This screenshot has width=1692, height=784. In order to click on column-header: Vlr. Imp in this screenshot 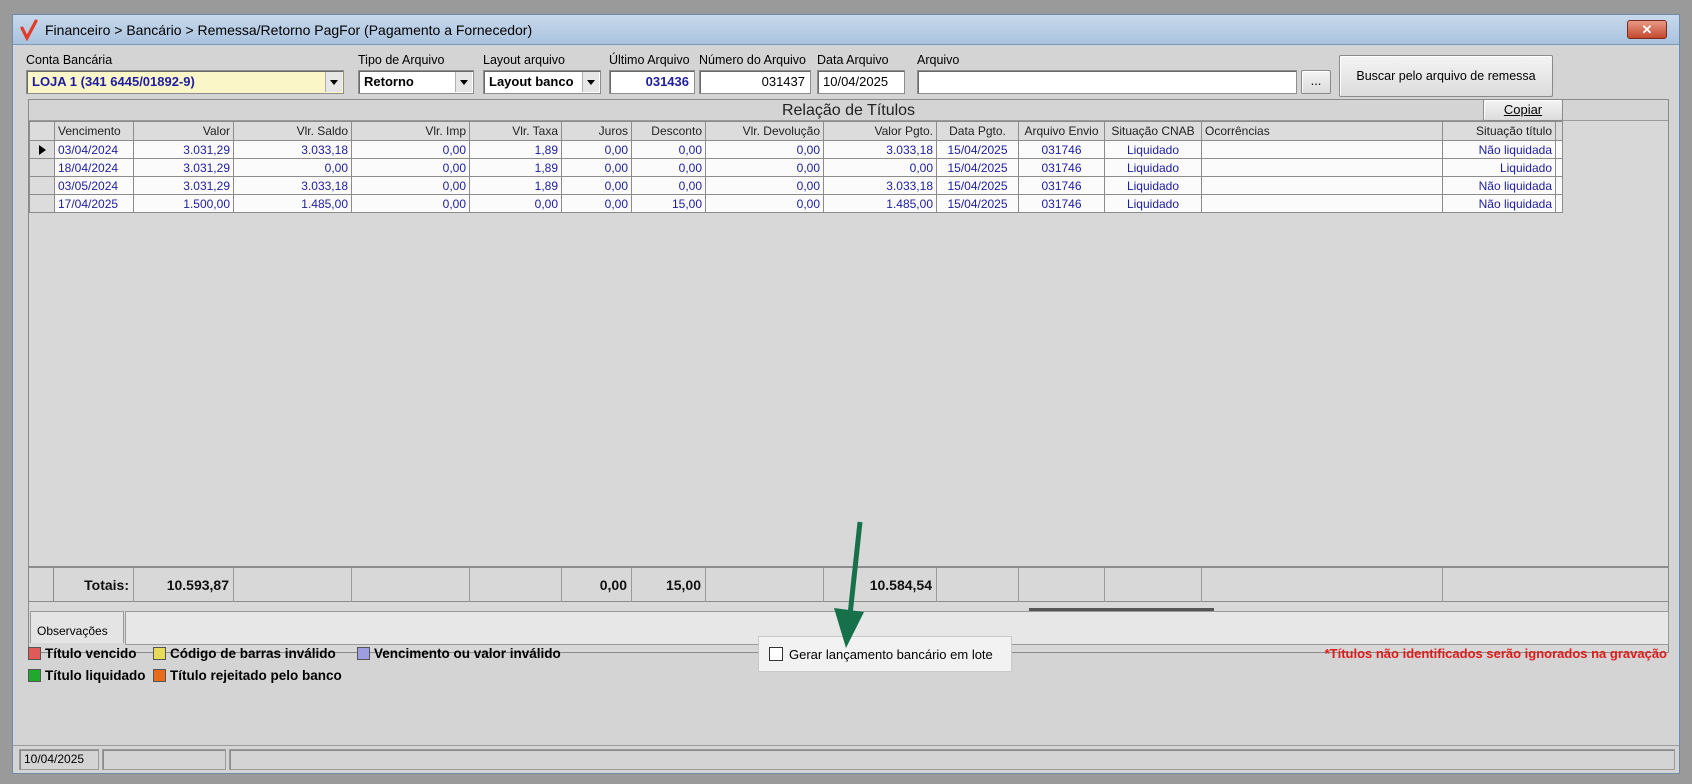, I will do `click(410, 131)`.